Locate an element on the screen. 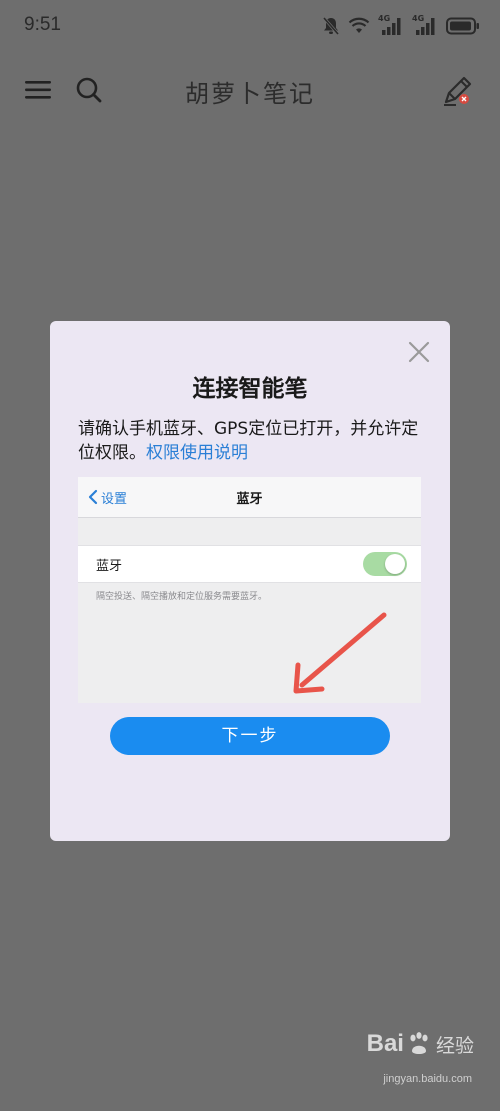  close-button is located at coordinates (419, 352).